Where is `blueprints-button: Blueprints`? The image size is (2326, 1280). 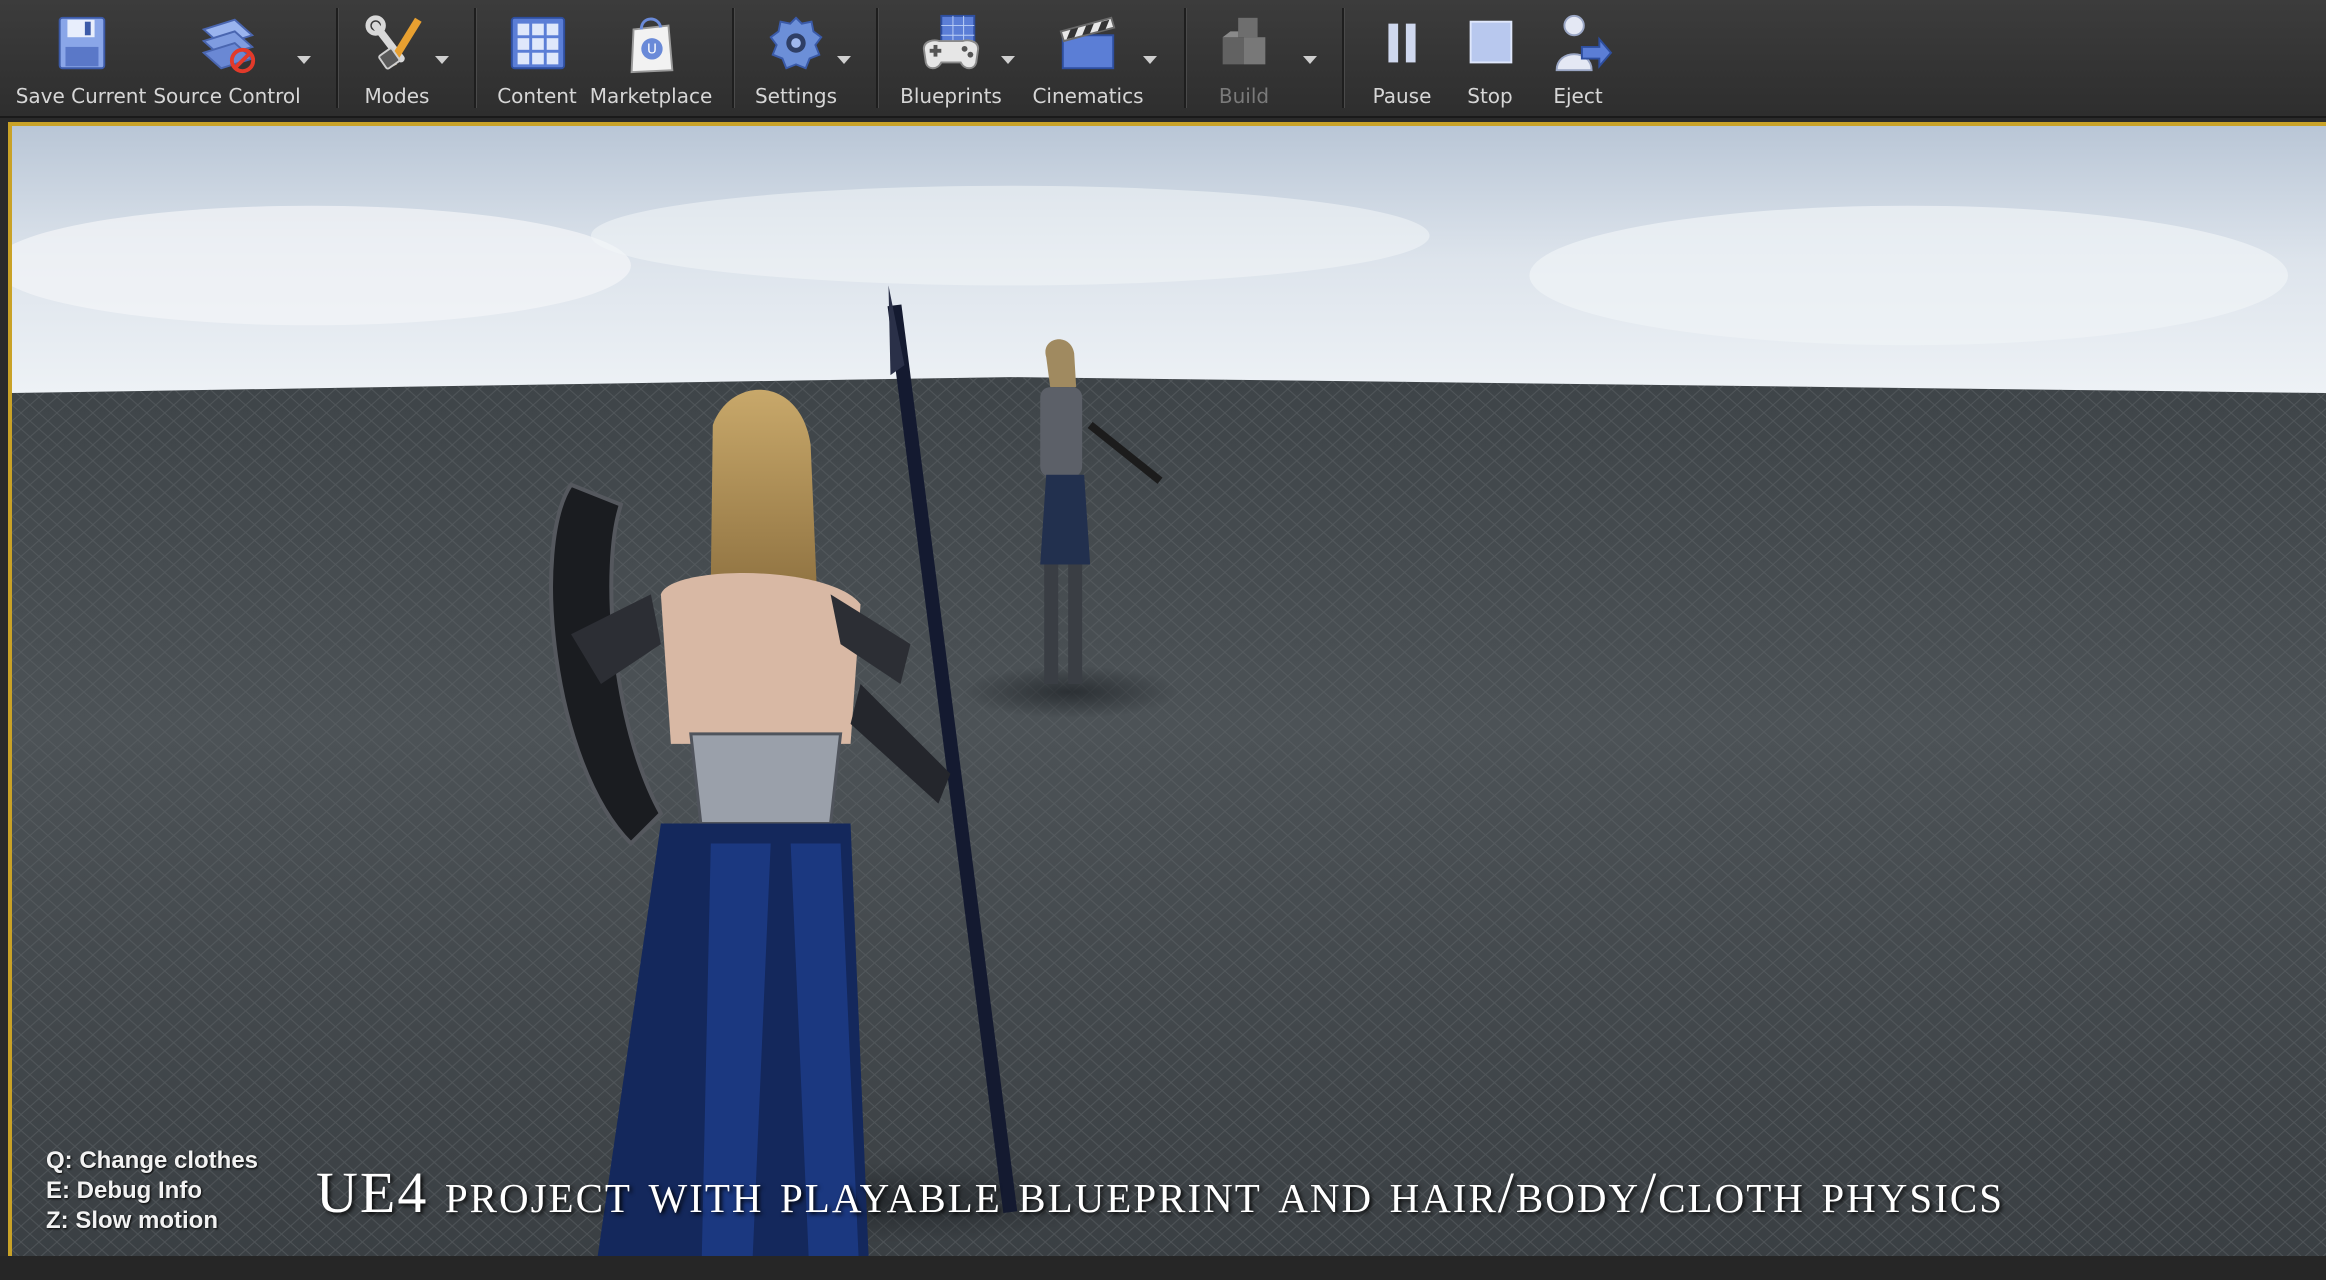 blueprints-button: Blueprints is located at coordinates (951, 58).